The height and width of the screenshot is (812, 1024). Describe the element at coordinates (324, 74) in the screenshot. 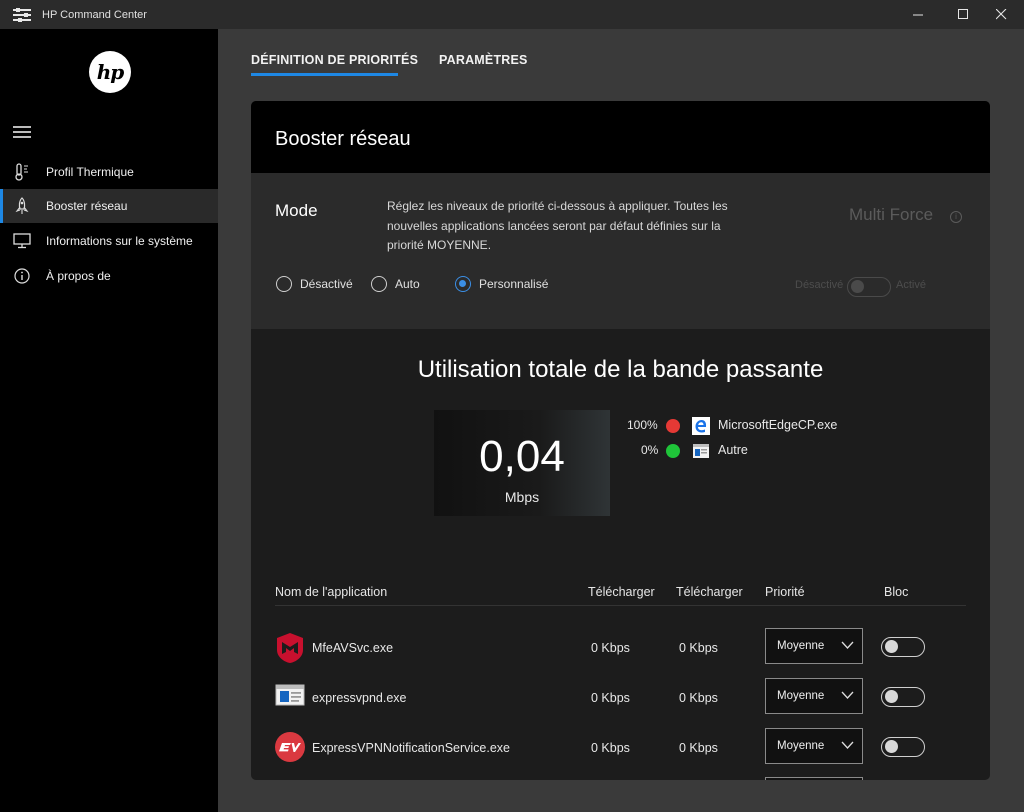

I see `active-tab-indicator` at that location.